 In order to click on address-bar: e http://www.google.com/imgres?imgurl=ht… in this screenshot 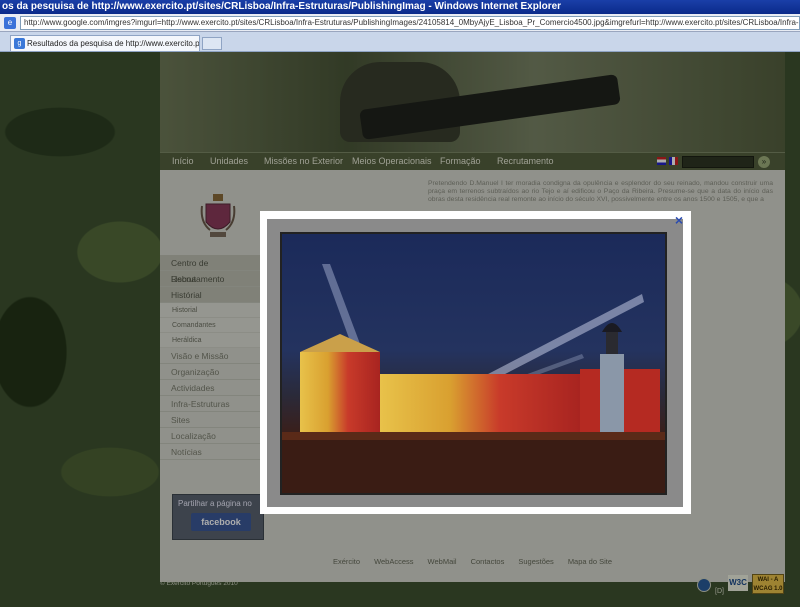, I will do `click(400, 23)`.